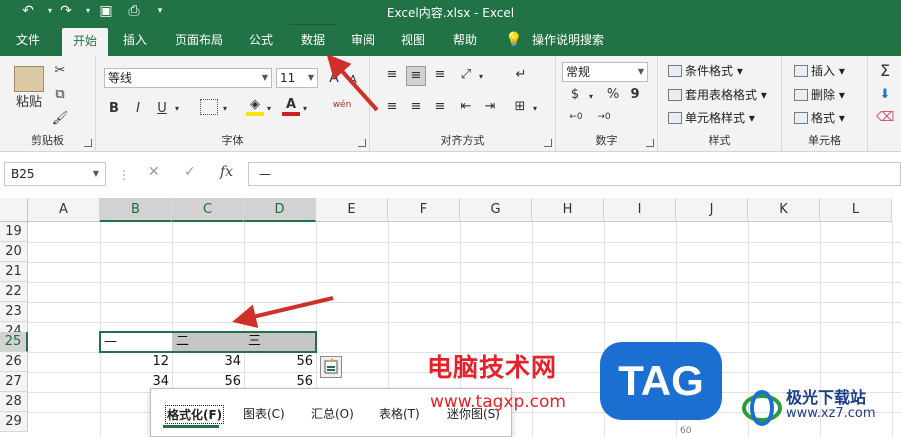  Describe the element at coordinates (498, 402) in the screenshot. I see `watermark-site-url: www.tagxp.com` at that location.